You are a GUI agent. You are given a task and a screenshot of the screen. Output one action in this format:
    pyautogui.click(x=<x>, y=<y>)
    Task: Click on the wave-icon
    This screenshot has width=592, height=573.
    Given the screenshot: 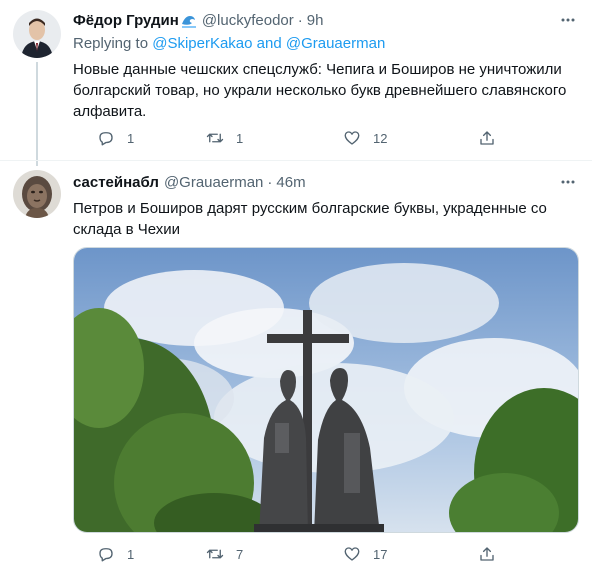 What is the action you would take?
    pyautogui.click(x=189, y=20)
    